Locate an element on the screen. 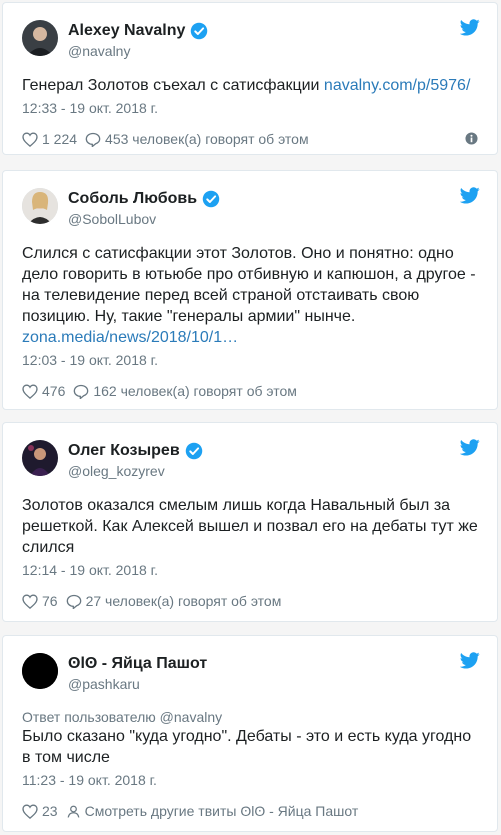 The image size is (501, 835). reply-button: 27 человек(а) говорят об этом is located at coordinates (174, 601).